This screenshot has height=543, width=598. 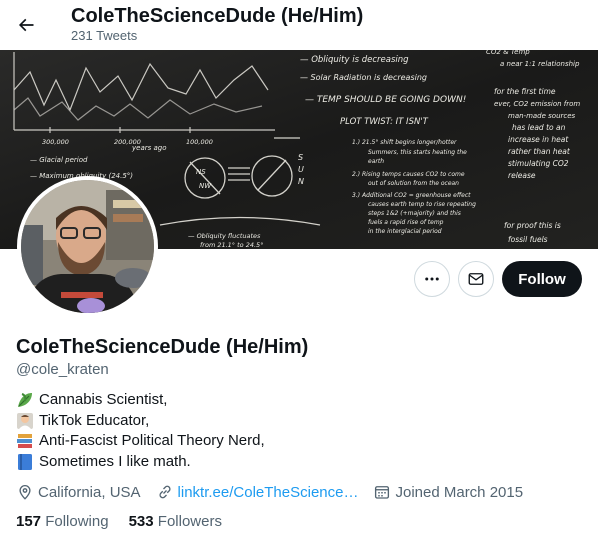 What do you see at coordinates (508, 53) in the screenshot?
I see `svg-text: CO2 & Temp` at bounding box center [508, 53].